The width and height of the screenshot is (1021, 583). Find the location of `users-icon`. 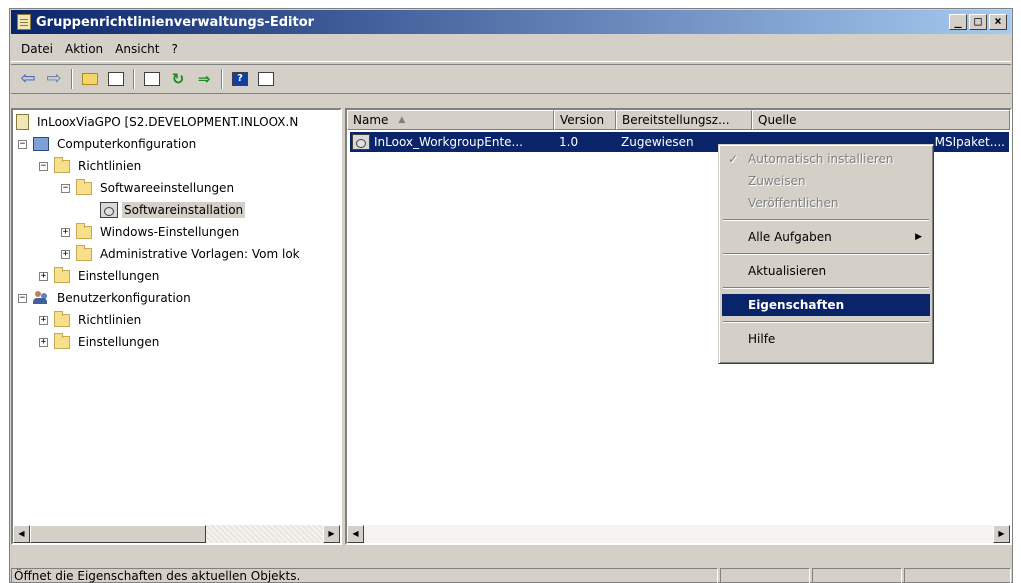

users-icon is located at coordinates (41, 298).